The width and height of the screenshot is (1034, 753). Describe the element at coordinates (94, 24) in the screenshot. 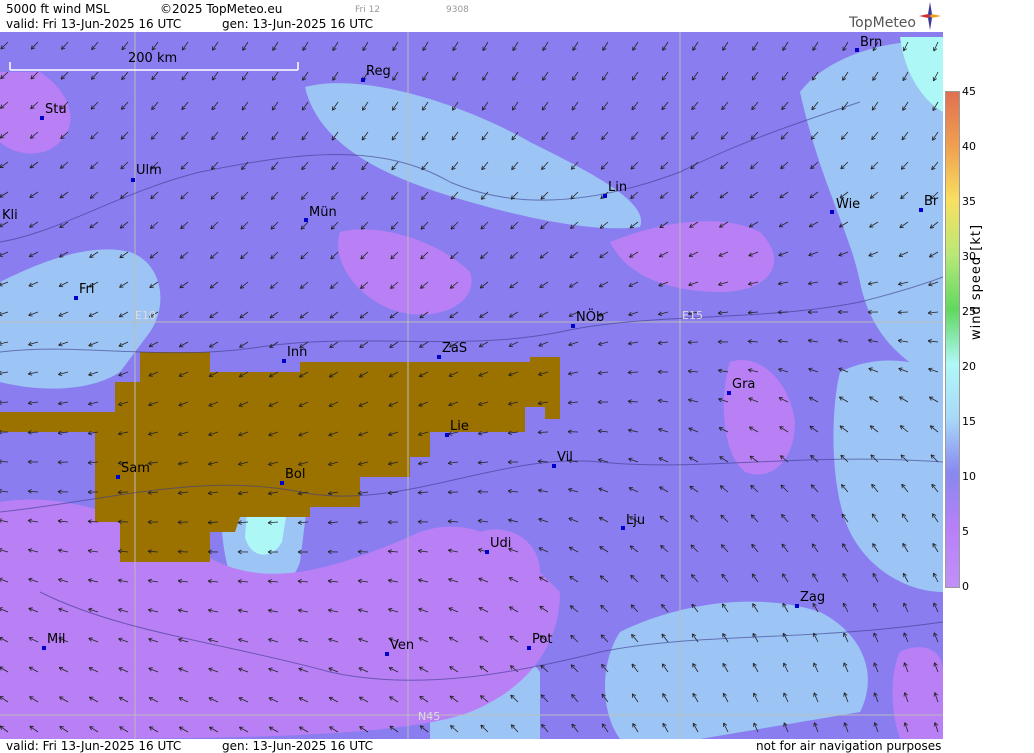

I see `valid-time-top: valid: Fri 13-Jun-2025 16 UTC` at that location.